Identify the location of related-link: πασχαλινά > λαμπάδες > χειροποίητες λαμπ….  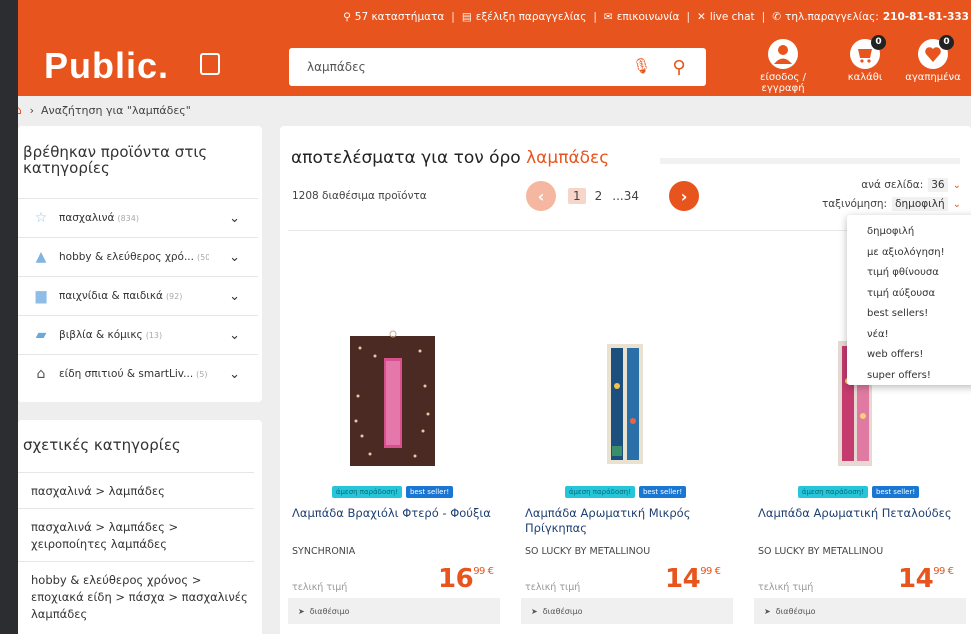
(136, 534).